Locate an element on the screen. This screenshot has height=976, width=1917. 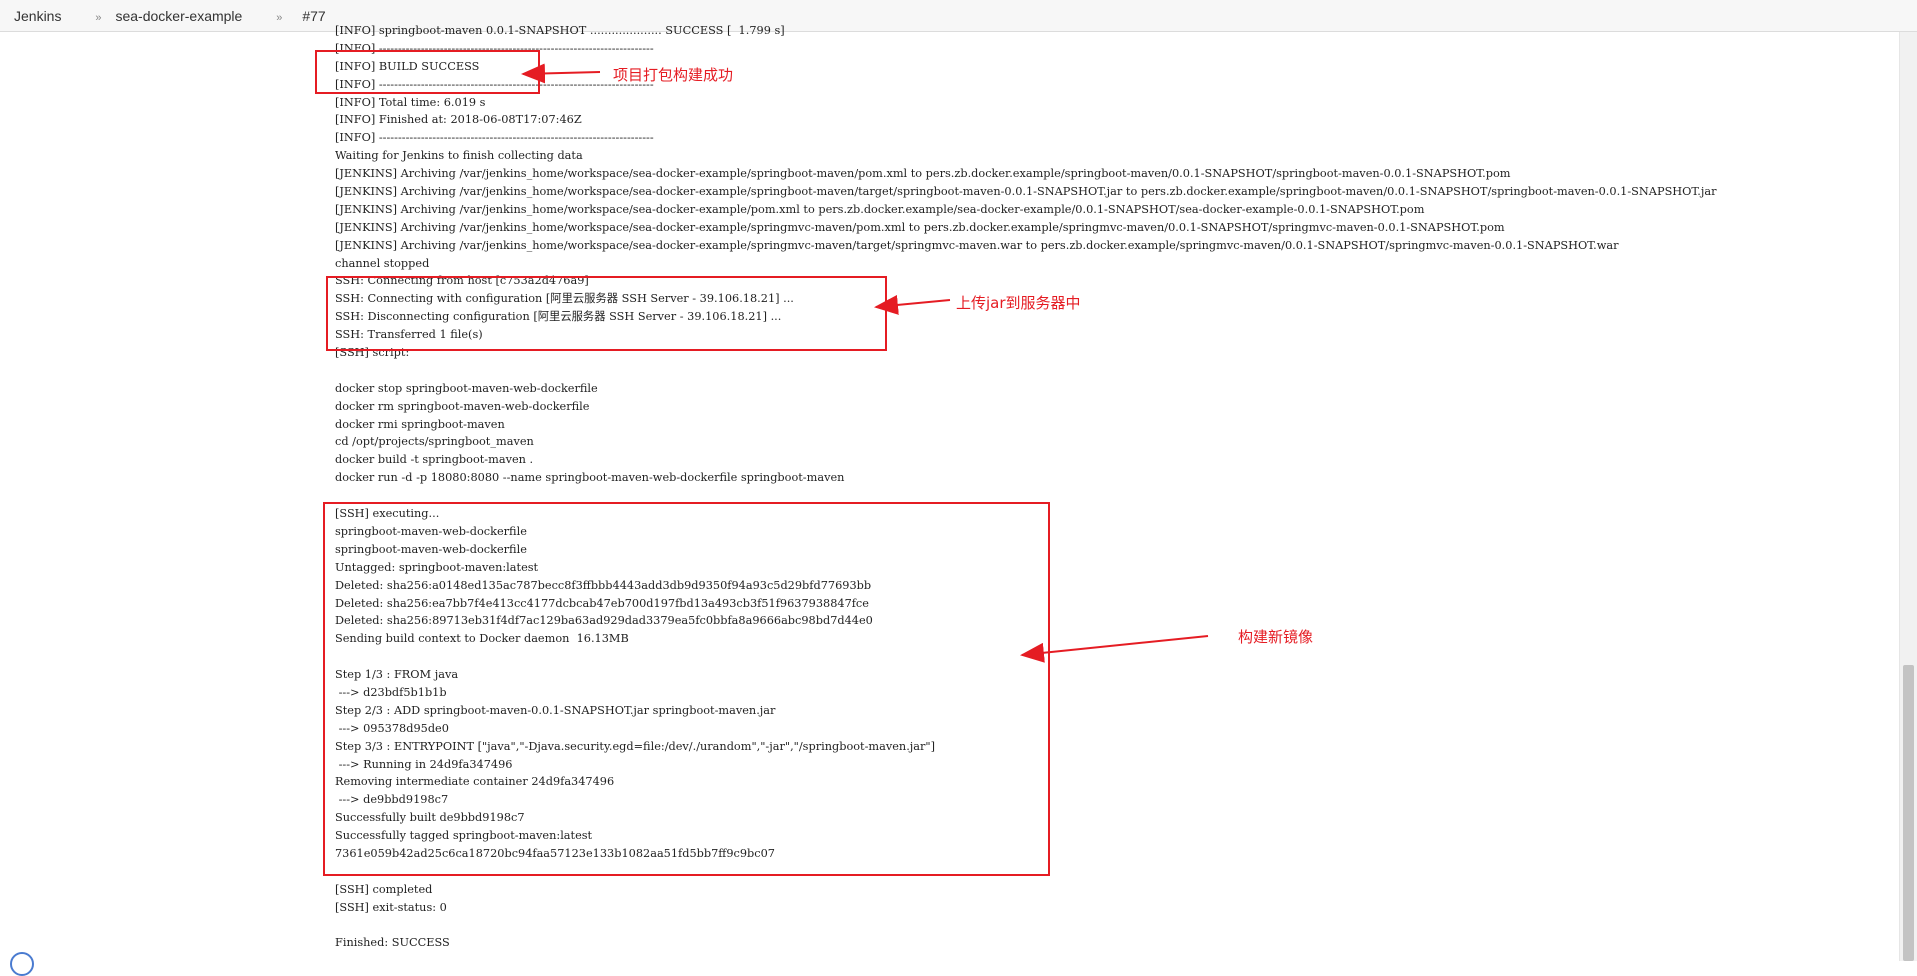
page-scrollbar is located at coordinates (1908, 496).